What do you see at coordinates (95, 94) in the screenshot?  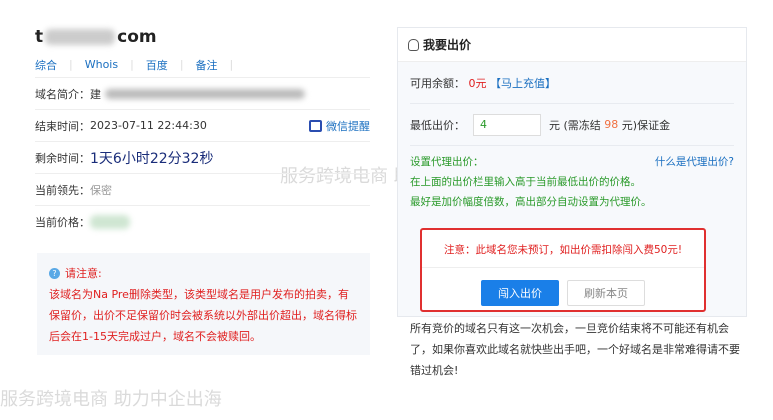 I see `intro-value: 建` at bounding box center [95, 94].